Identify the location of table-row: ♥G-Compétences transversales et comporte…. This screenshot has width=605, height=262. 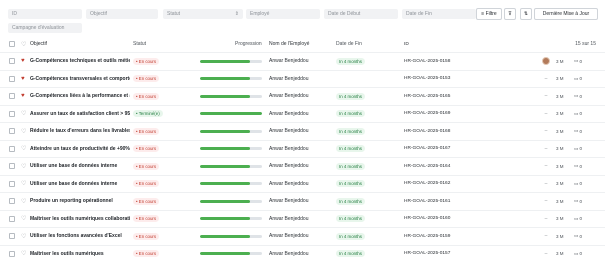
(302, 79).